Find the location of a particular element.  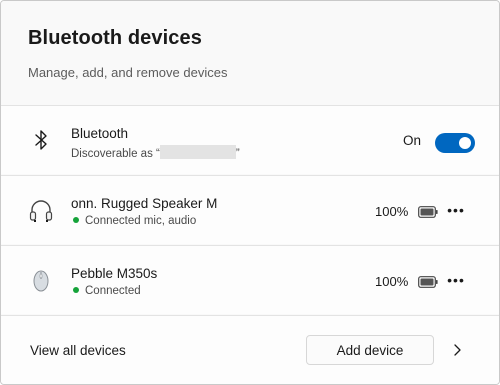

page-subtitle: Manage, add, and remove devices is located at coordinates (128, 72).